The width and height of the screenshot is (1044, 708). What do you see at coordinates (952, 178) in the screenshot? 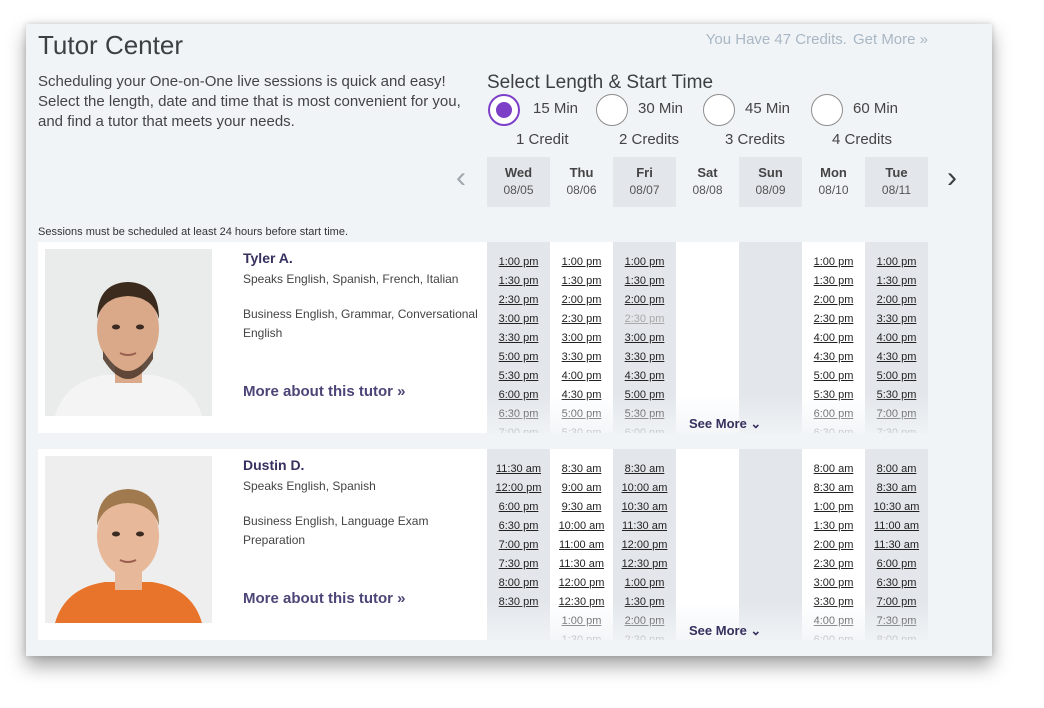
I see `next-week-arrow-icon: ›` at bounding box center [952, 178].